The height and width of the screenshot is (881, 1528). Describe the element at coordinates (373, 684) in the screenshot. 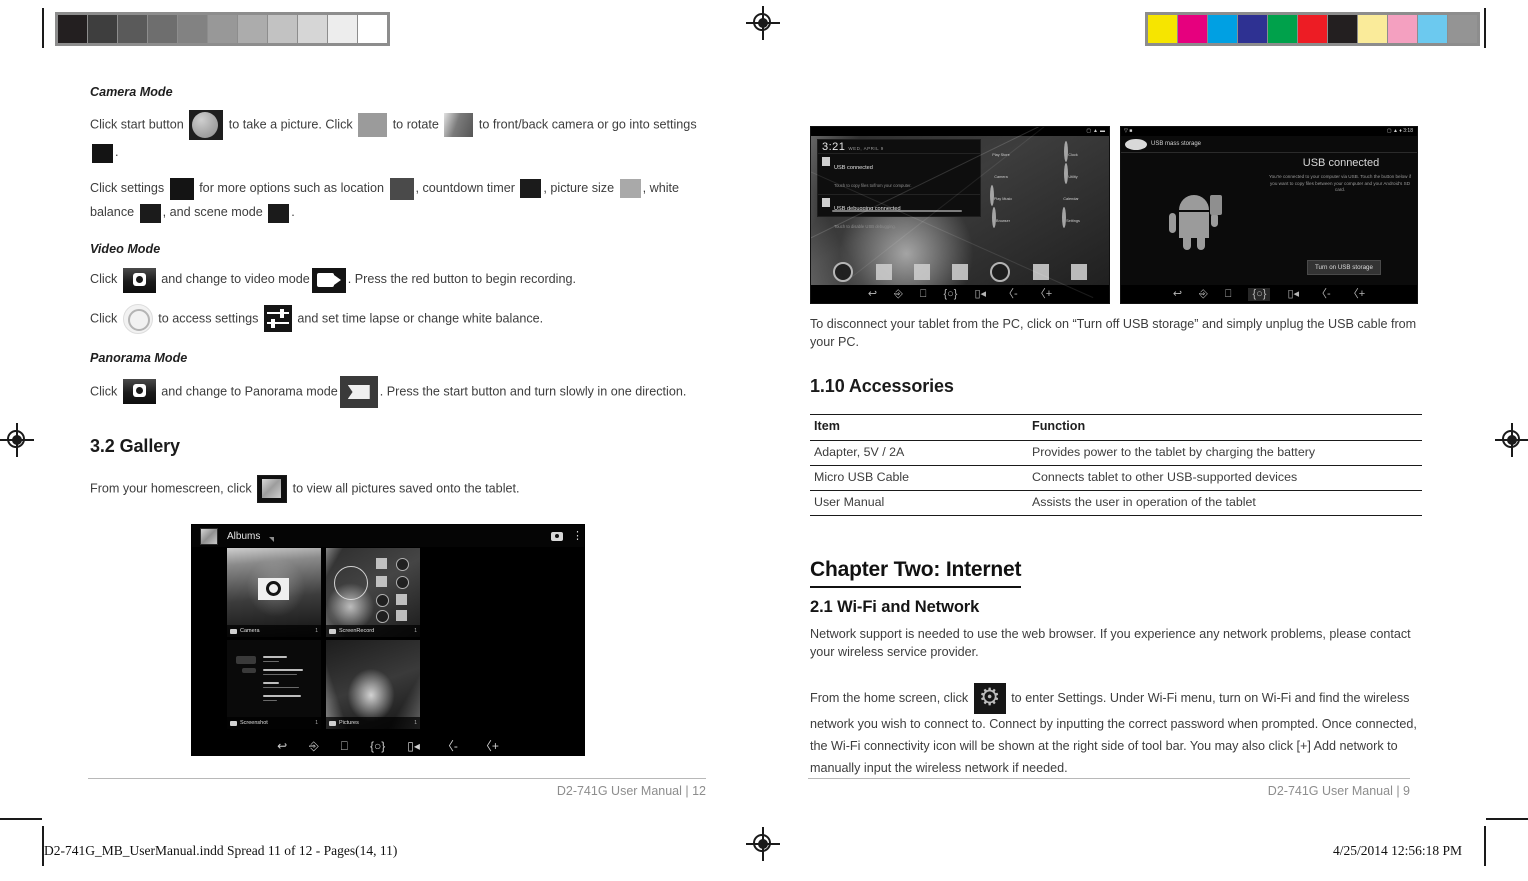

I see `album-tile-pictures: Pictures 1` at that location.